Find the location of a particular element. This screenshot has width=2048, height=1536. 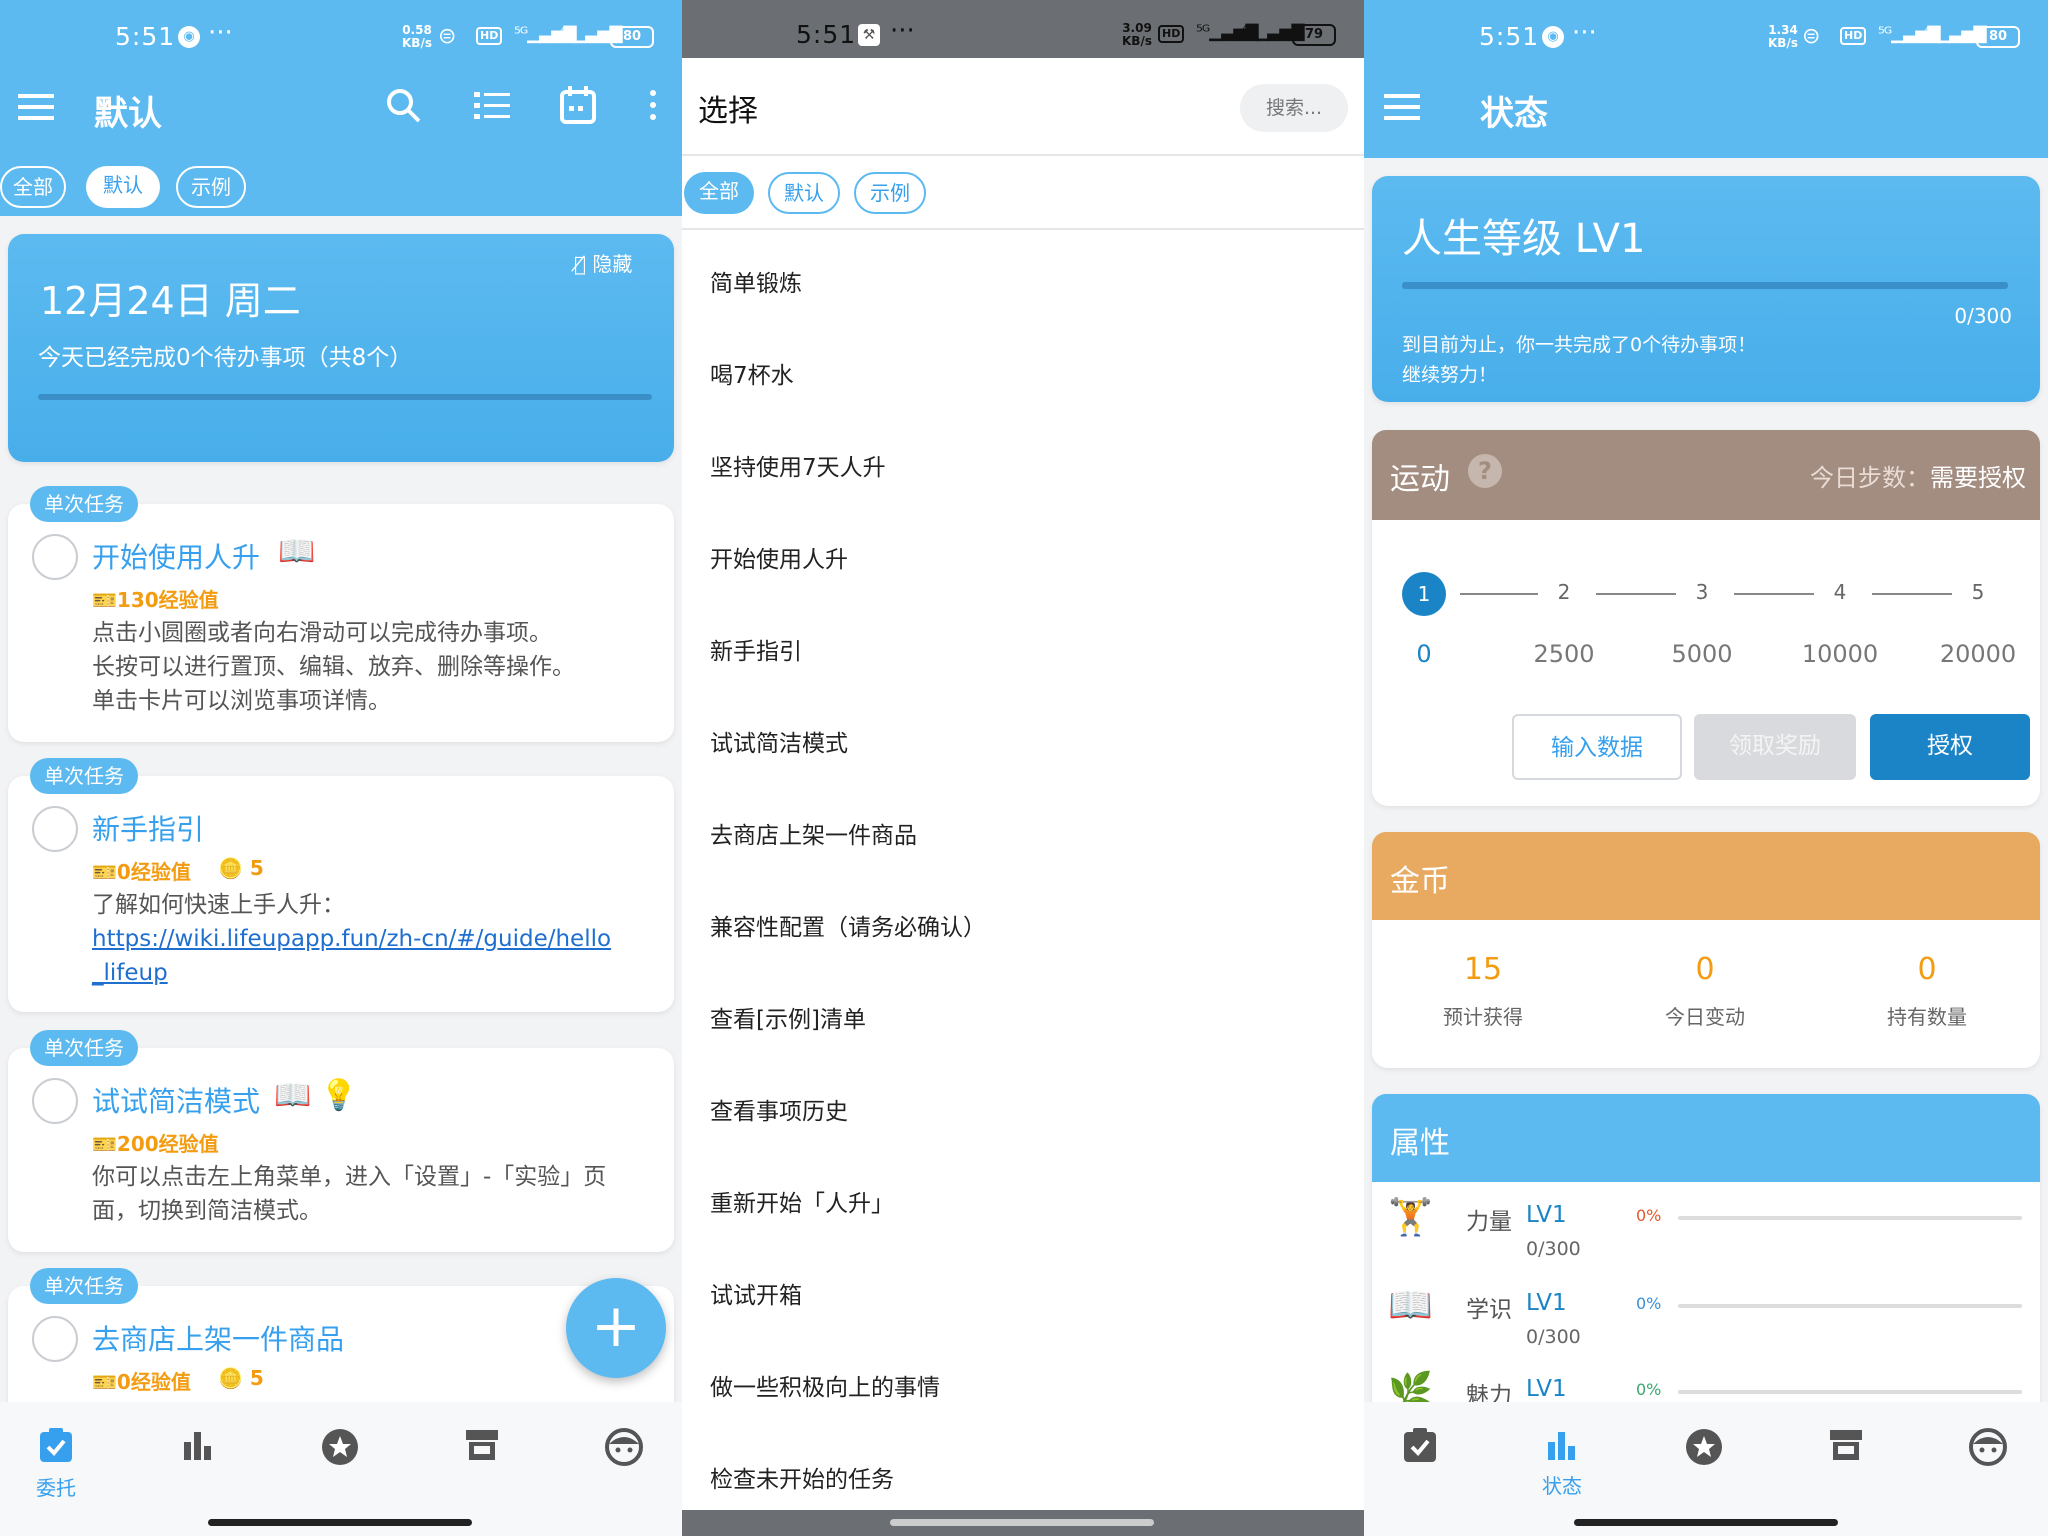

calendar-icon is located at coordinates (578, 105).